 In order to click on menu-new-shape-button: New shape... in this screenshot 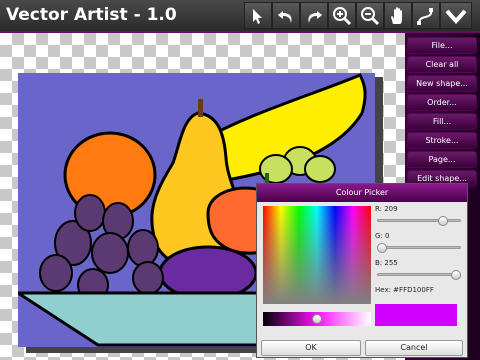, I will do `click(442, 83)`.